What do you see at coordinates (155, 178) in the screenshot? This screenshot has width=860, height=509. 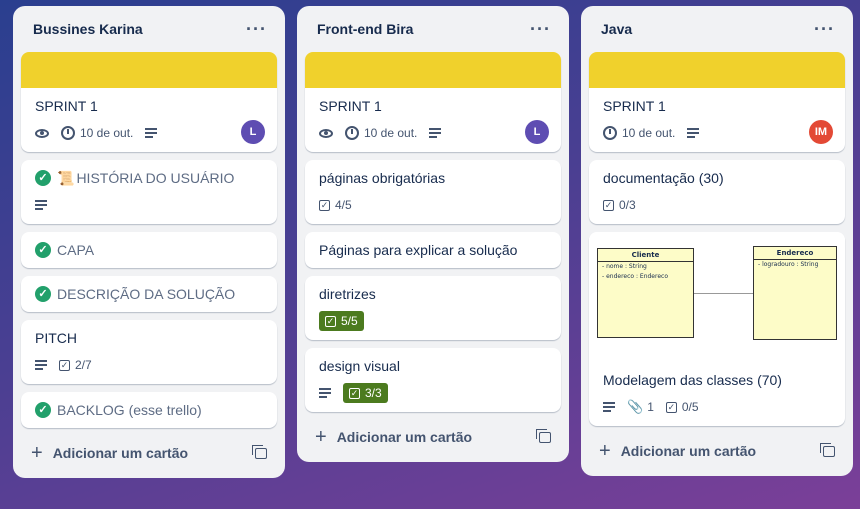 I see `card-title: HISTÓRIA DO USUÁRIO` at bounding box center [155, 178].